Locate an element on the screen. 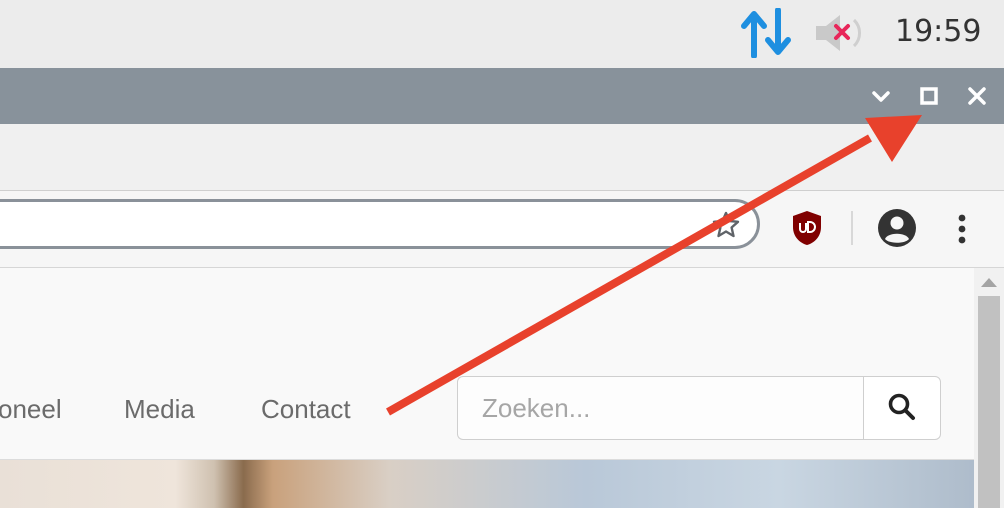  tab-strip is located at coordinates (502, 157).